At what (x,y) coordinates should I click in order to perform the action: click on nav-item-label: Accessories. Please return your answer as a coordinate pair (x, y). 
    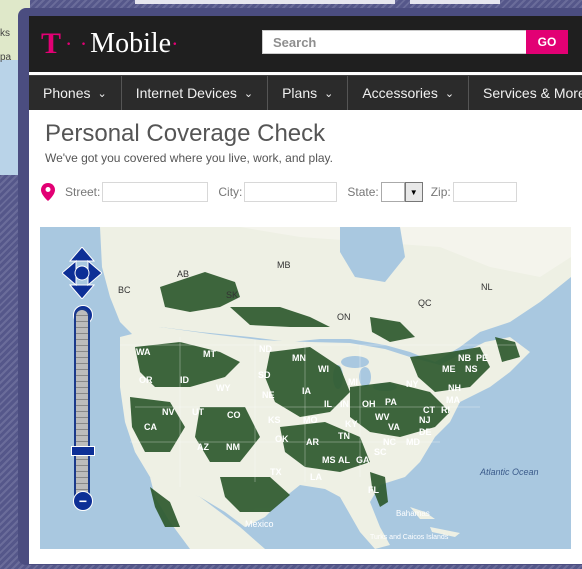
    Looking at the image, I should click on (400, 93).